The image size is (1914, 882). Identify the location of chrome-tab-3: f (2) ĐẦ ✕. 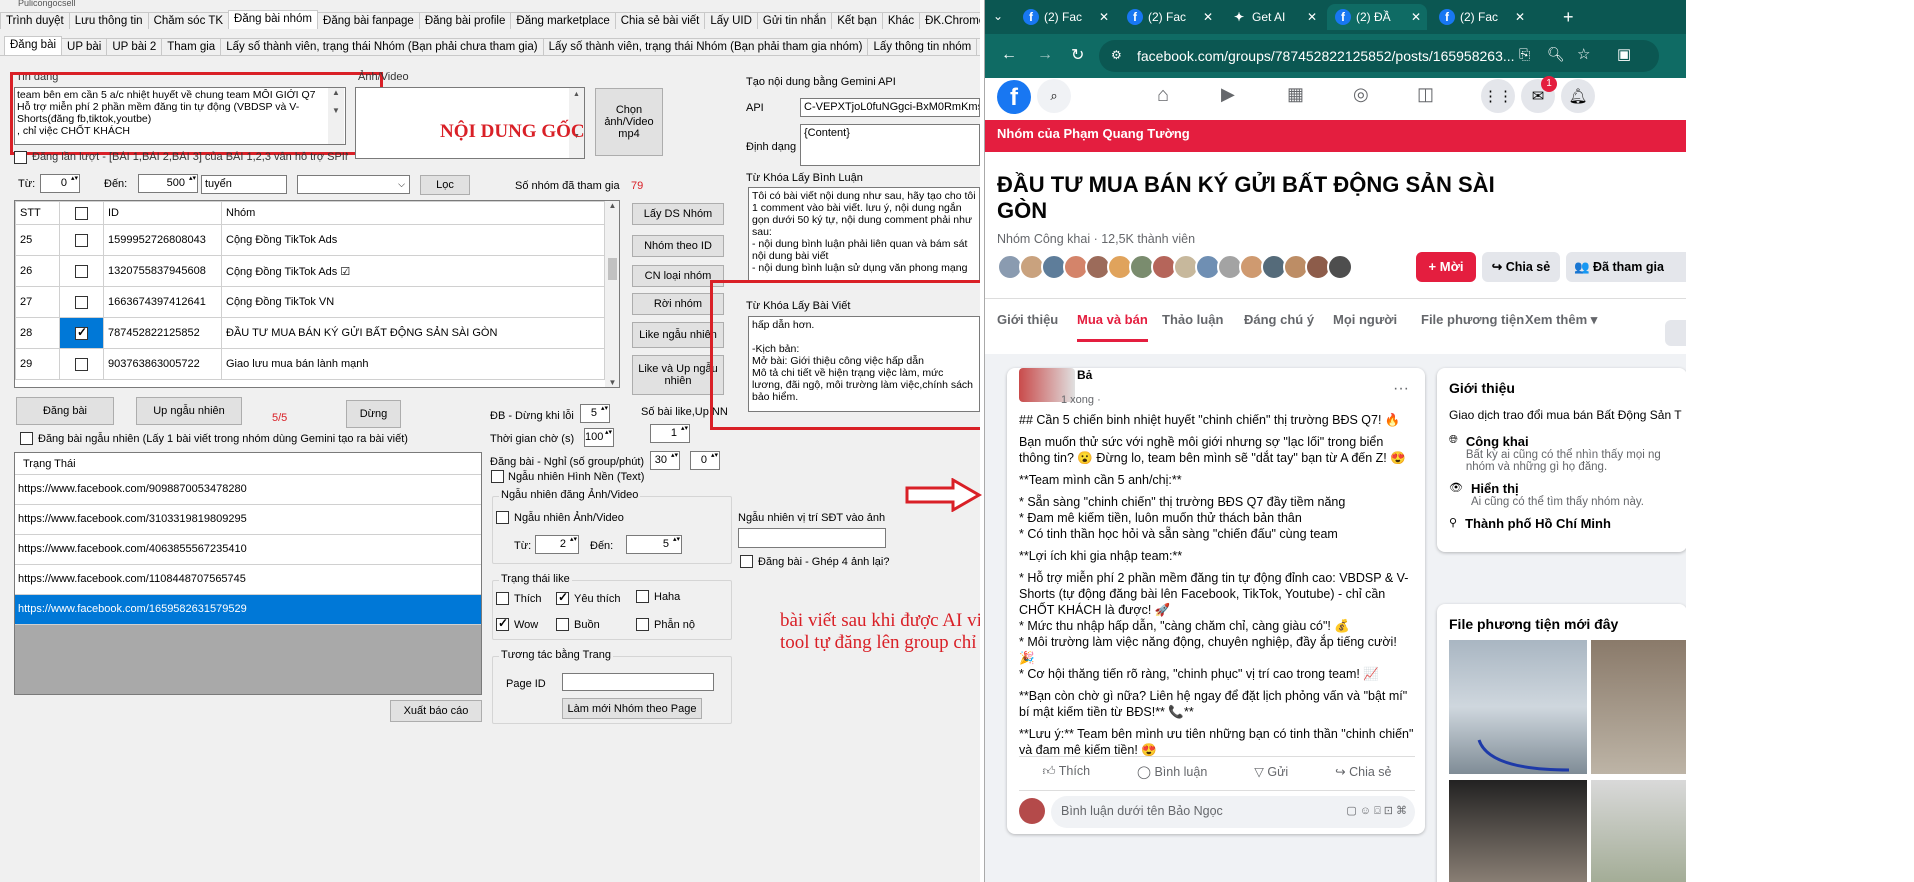
(1377, 17).